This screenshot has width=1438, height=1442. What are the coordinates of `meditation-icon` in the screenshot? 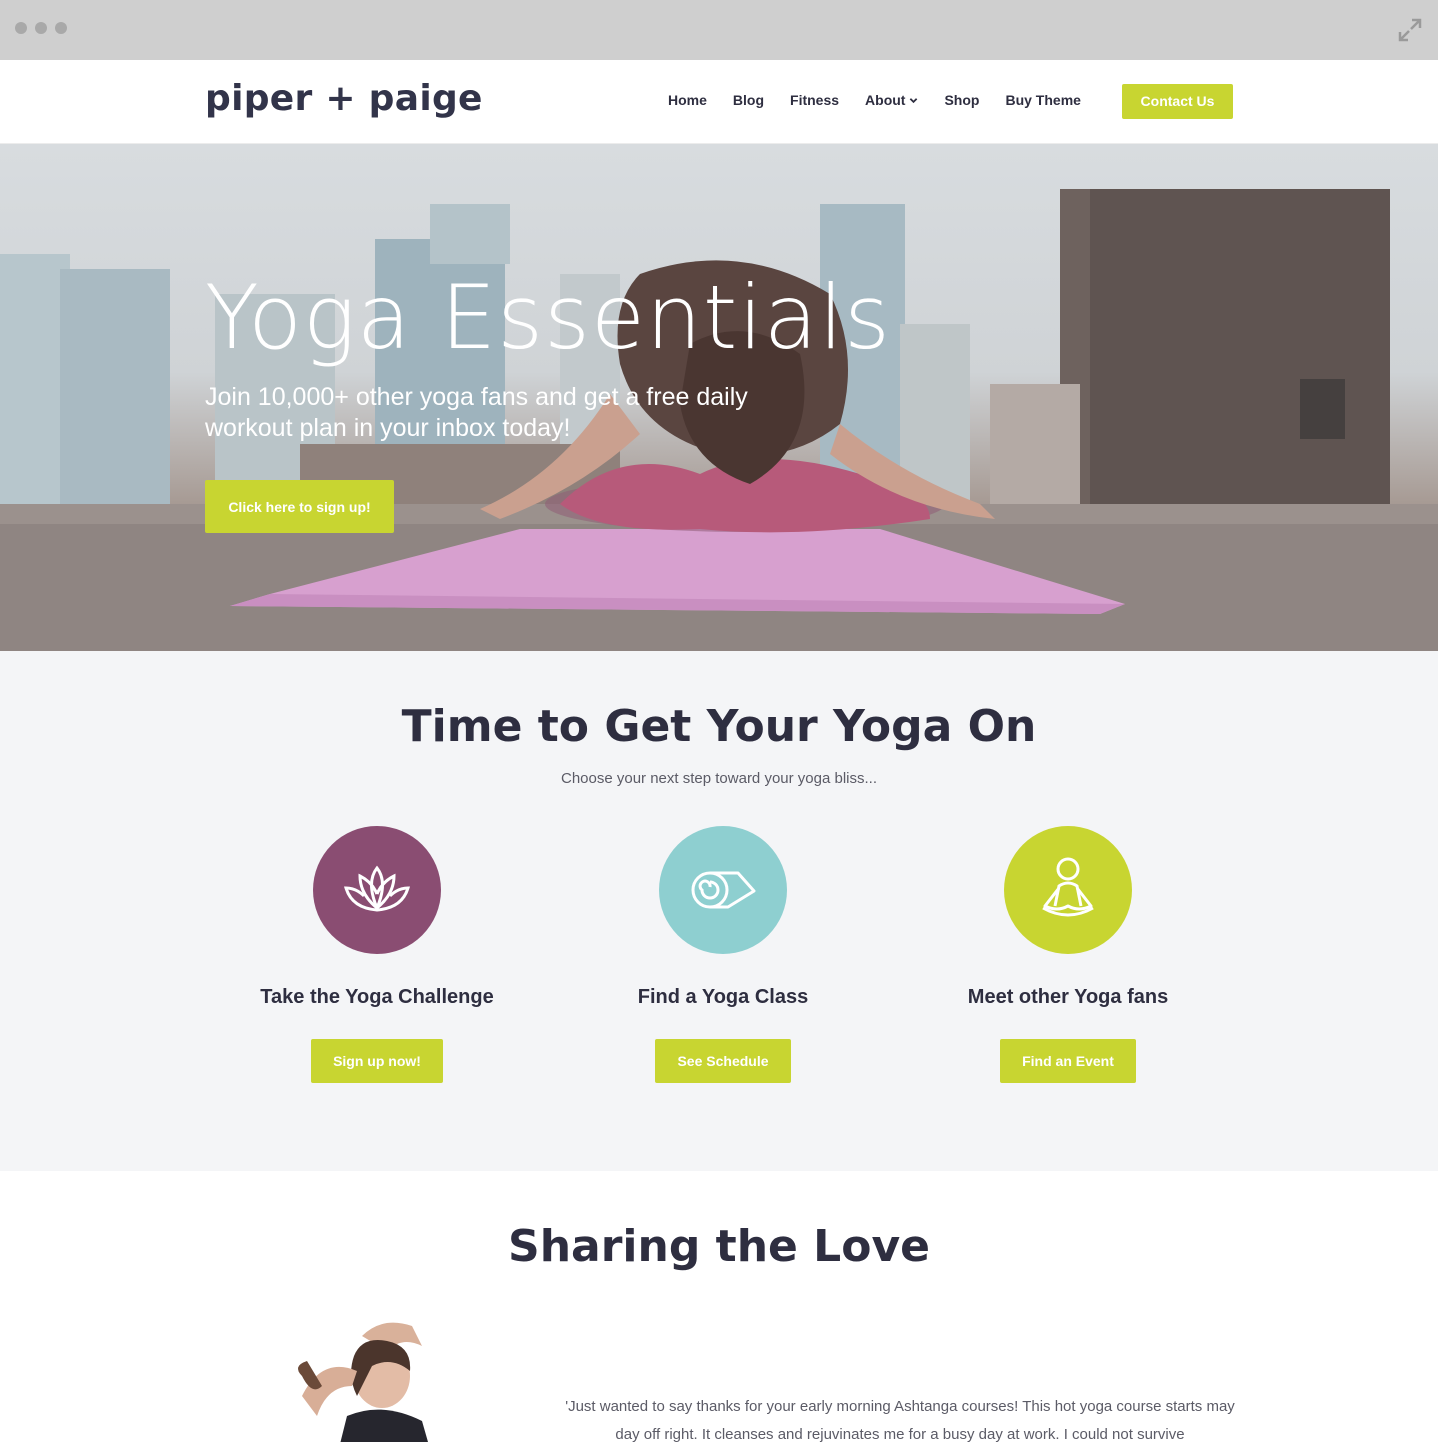 It's located at (1068, 890).